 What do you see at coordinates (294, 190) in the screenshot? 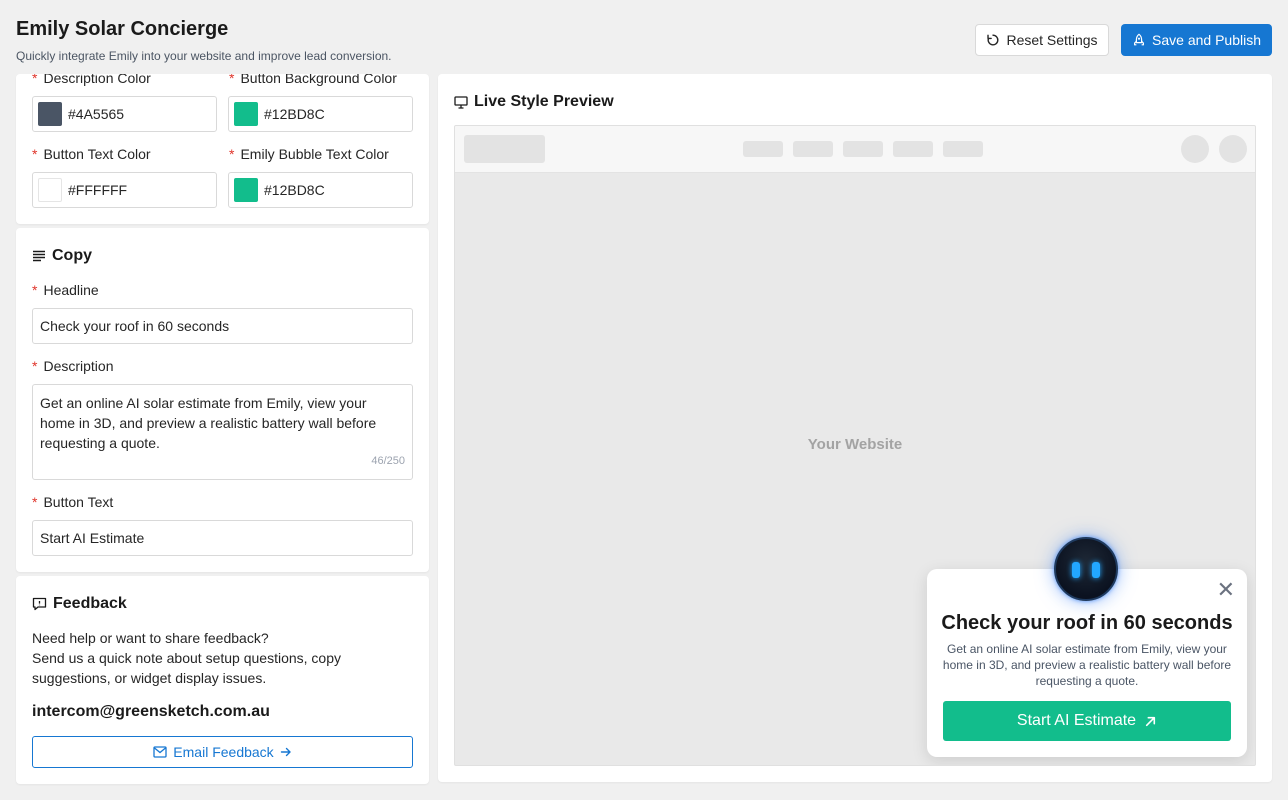
I see `bubble-text-color-value: #12BD8C` at bounding box center [294, 190].